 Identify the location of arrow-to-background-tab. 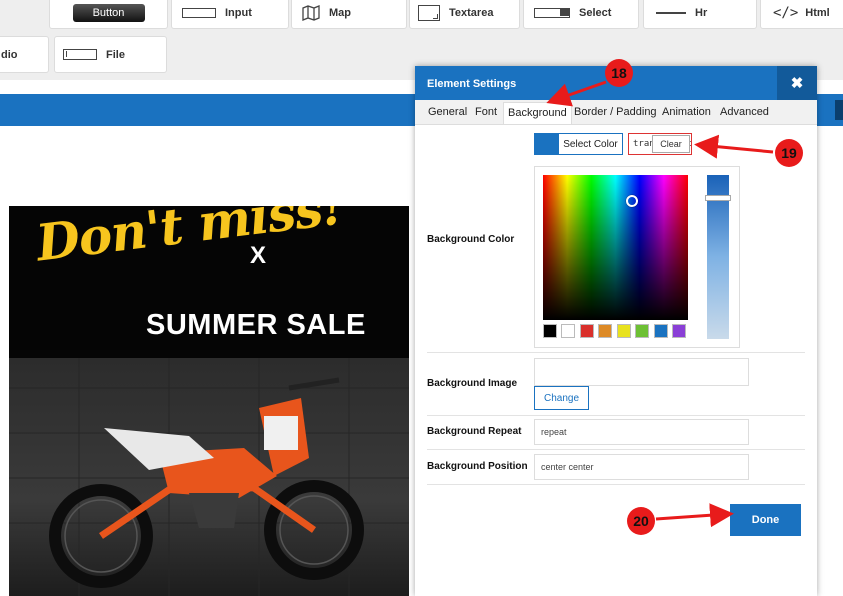
(576, 93).